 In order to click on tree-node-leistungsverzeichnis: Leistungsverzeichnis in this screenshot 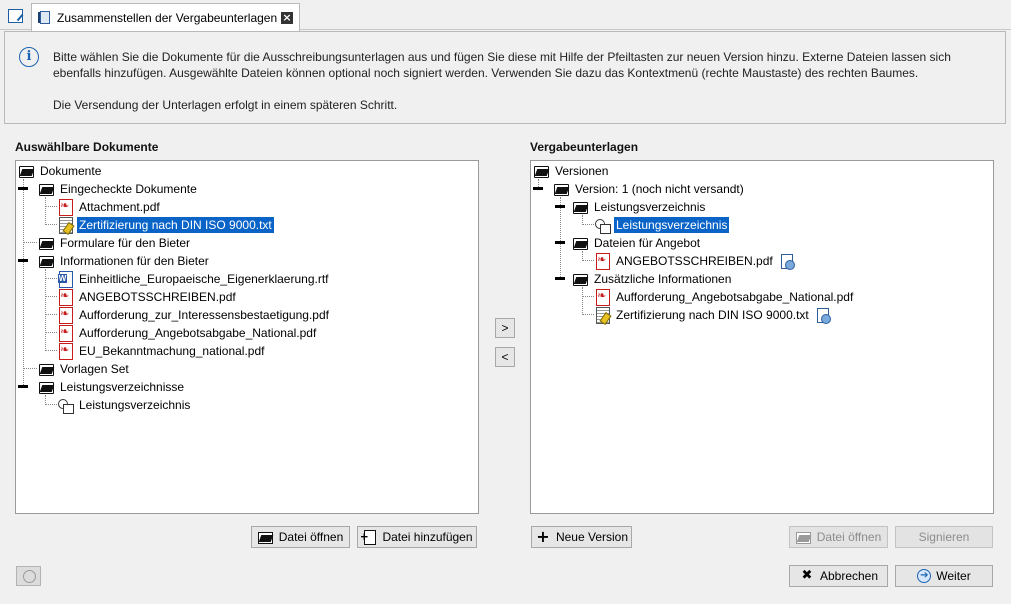, I will do `click(124, 405)`.